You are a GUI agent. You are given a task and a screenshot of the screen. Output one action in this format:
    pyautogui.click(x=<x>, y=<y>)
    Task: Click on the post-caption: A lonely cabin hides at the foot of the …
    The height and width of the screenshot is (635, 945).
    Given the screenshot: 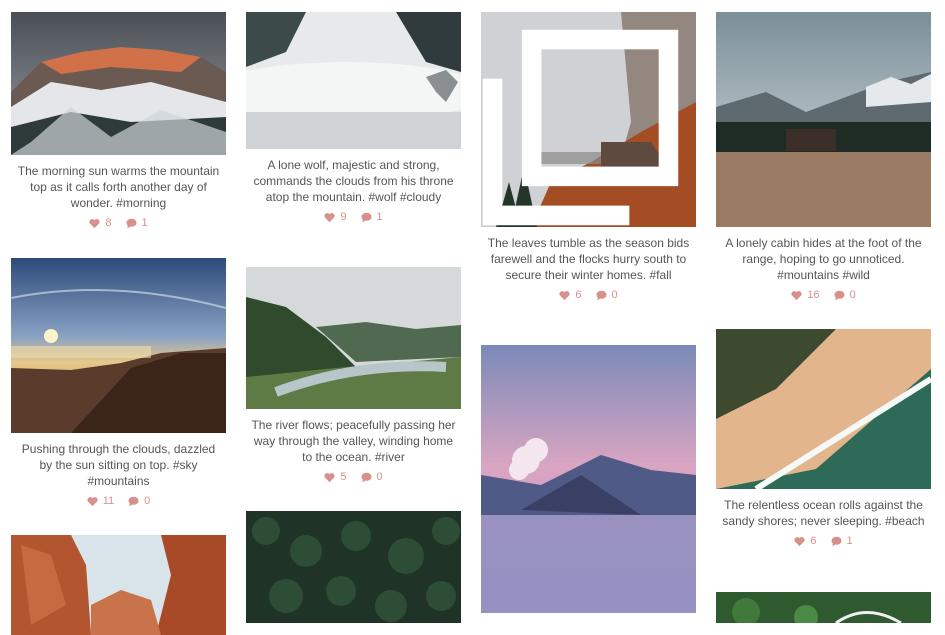 What is the action you would take?
    pyautogui.click(x=823, y=259)
    